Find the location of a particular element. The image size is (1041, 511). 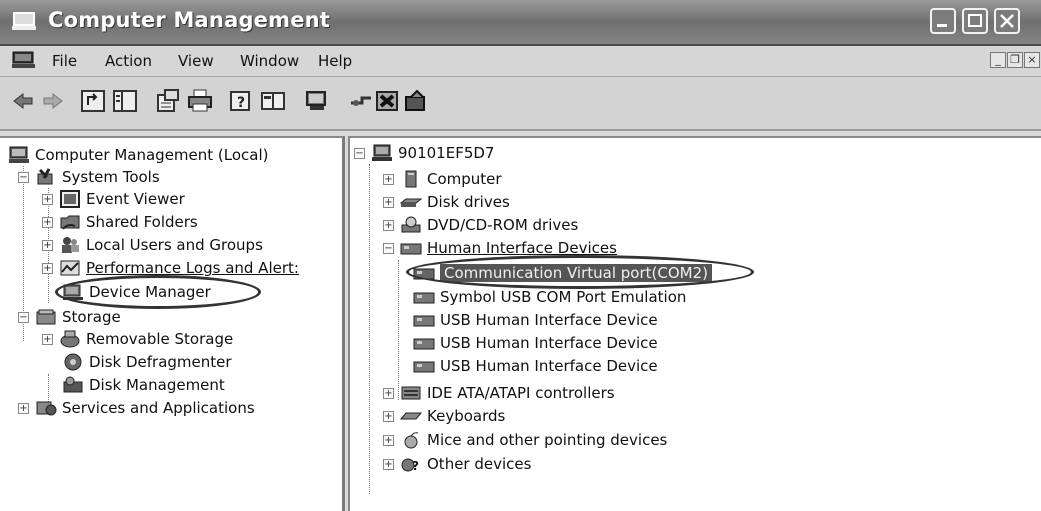

help-button: ? is located at coordinates (241, 101).